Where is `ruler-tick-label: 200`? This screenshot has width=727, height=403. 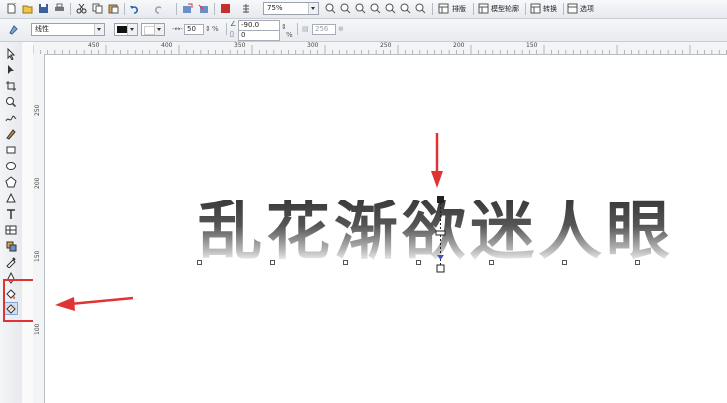 ruler-tick-label: 200 is located at coordinates (37, 183).